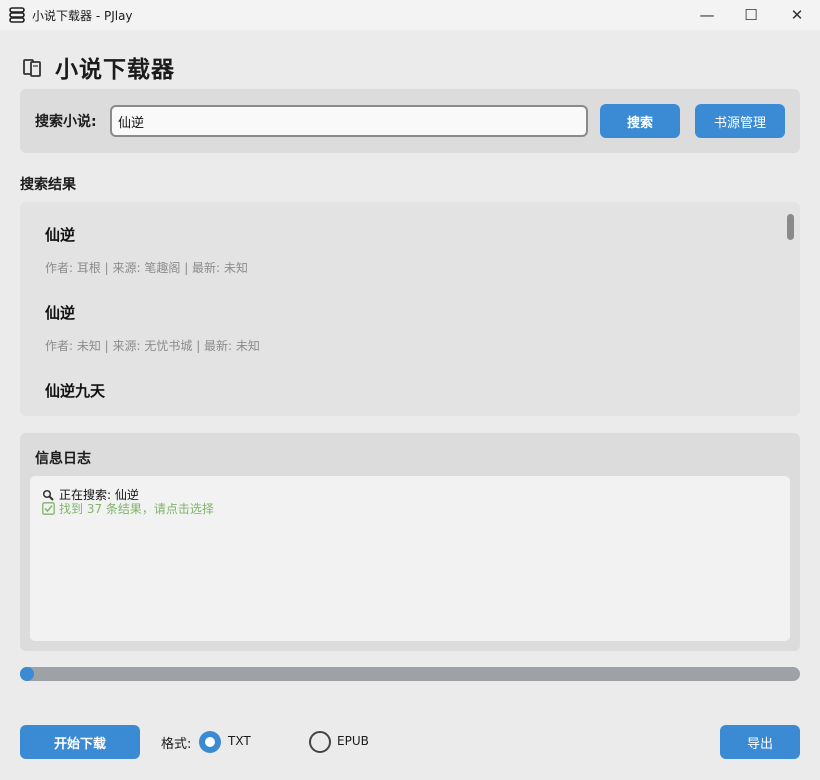 This screenshot has height=780, width=820. What do you see at coordinates (410, 15) in the screenshot?
I see `title-bar: 小说下载器 - PJlay — ☐ ✕` at bounding box center [410, 15].